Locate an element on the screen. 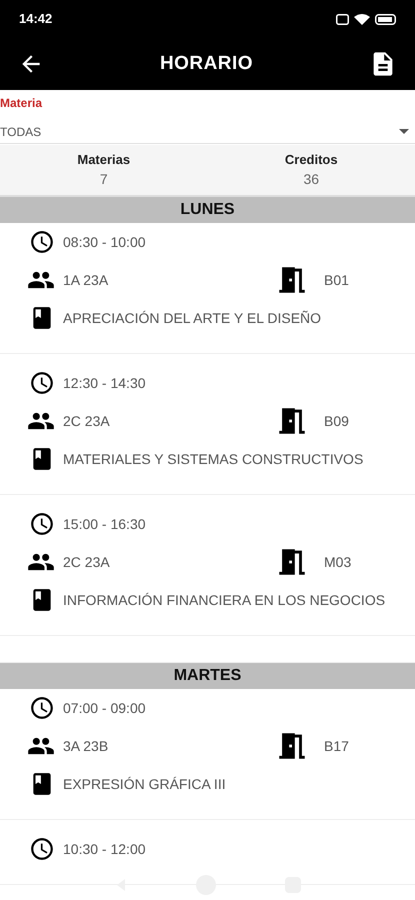  class-subject: MATERIALES Y SISTEMAS CONSTRUCTIVOS is located at coordinates (213, 459).